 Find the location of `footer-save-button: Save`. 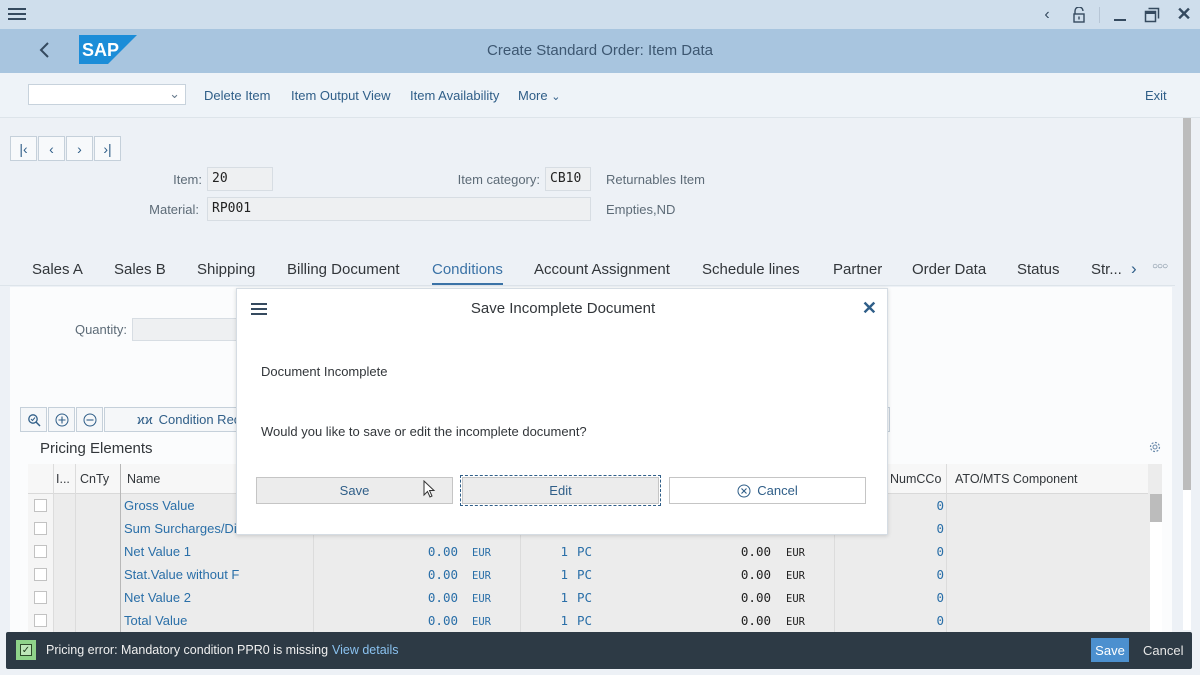

footer-save-button: Save is located at coordinates (1110, 650).